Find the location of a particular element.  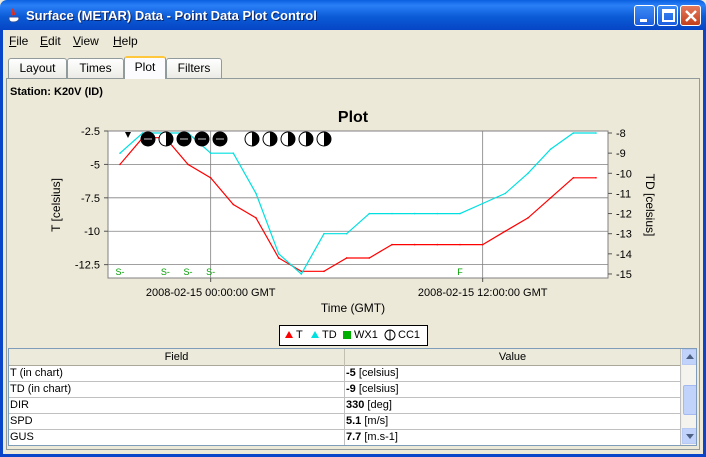

minimize-icon is located at coordinates (643, 20).